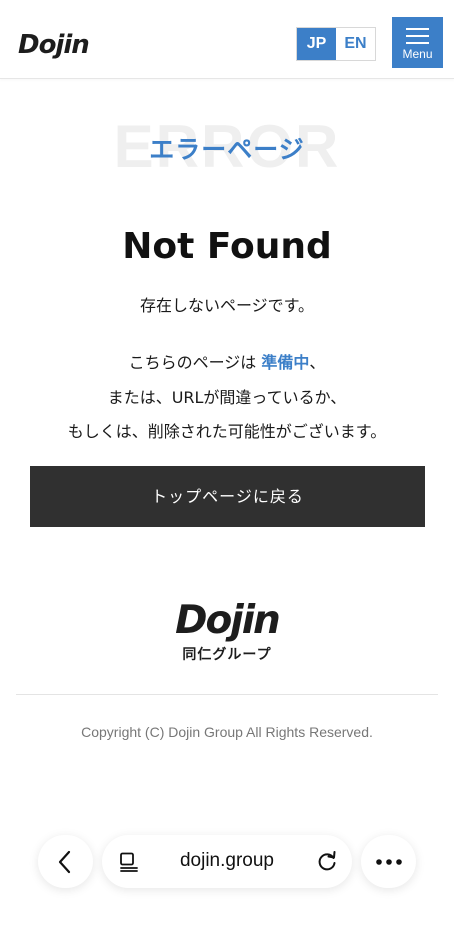  What do you see at coordinates (417, 54) in the screenshot?
I see `menu-label: Menu` at bounding box center [417, 54].